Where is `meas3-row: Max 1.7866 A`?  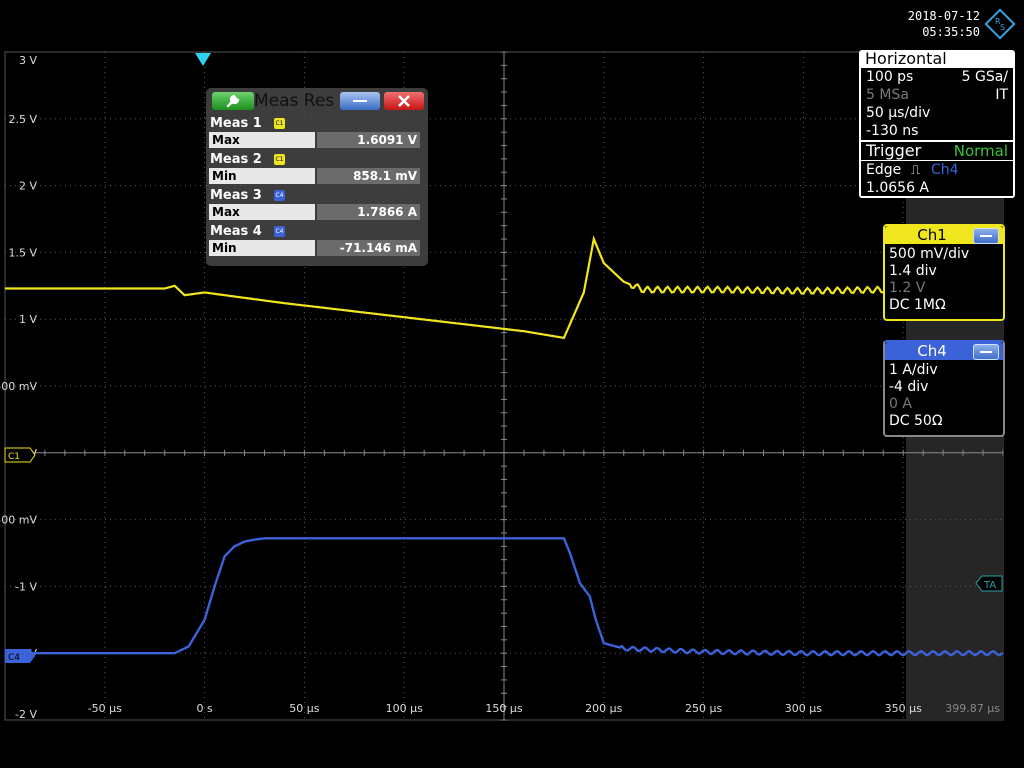 meas3-row: Max 1.7866 A is located at coordinates (314, 212).